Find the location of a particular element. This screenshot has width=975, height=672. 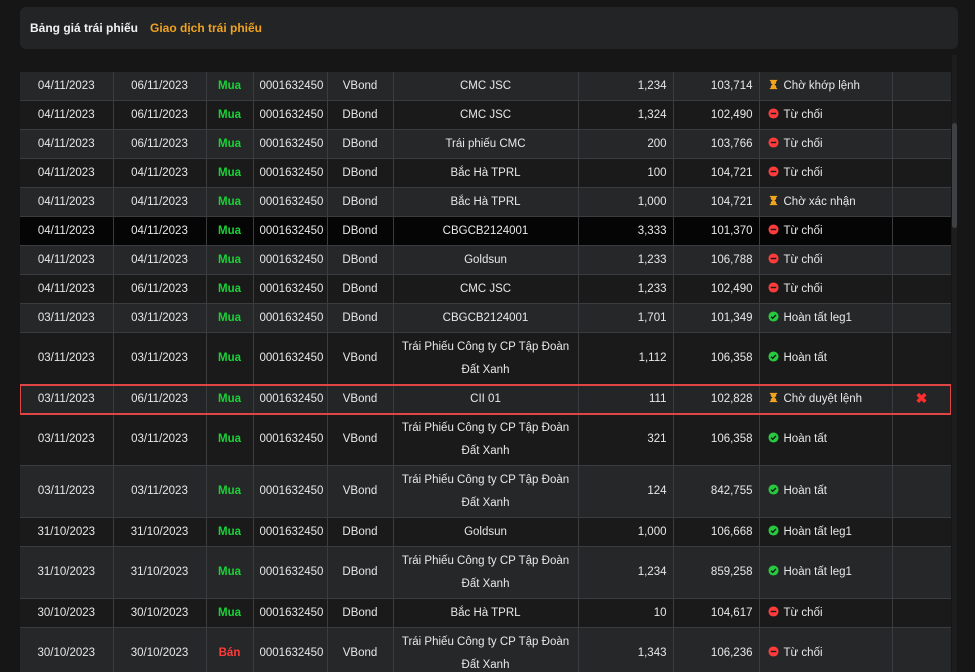

bond-name-cell: Goldsun is located at coordinates (486, 532).